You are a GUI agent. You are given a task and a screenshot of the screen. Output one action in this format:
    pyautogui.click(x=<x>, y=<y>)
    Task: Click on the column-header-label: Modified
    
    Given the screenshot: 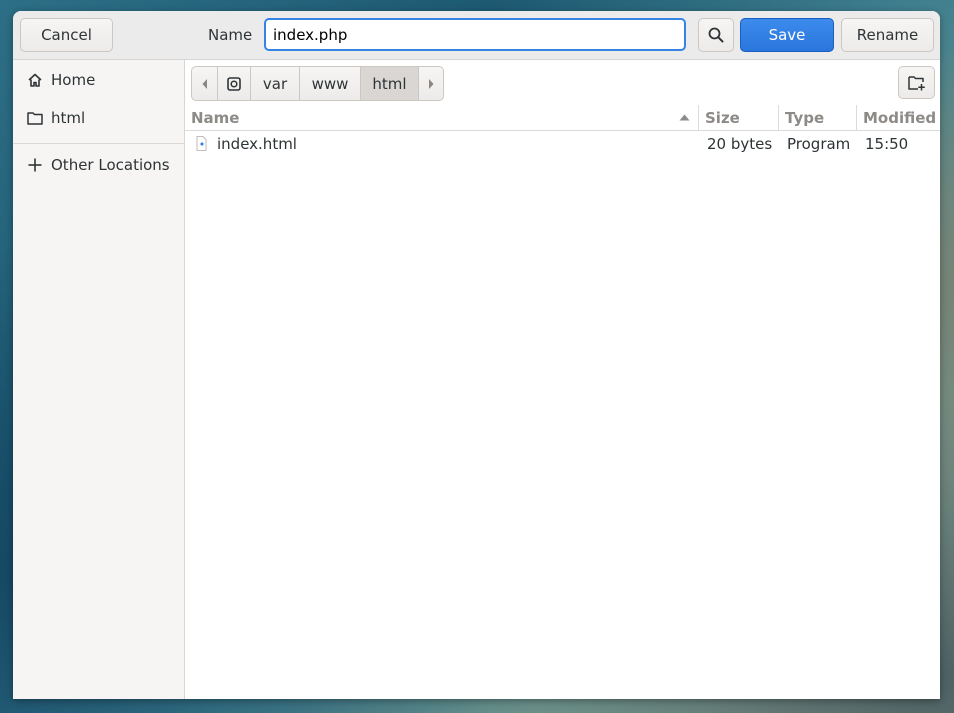 What is the action you would take?
    pyautogui.click(x=900, y=117)
    